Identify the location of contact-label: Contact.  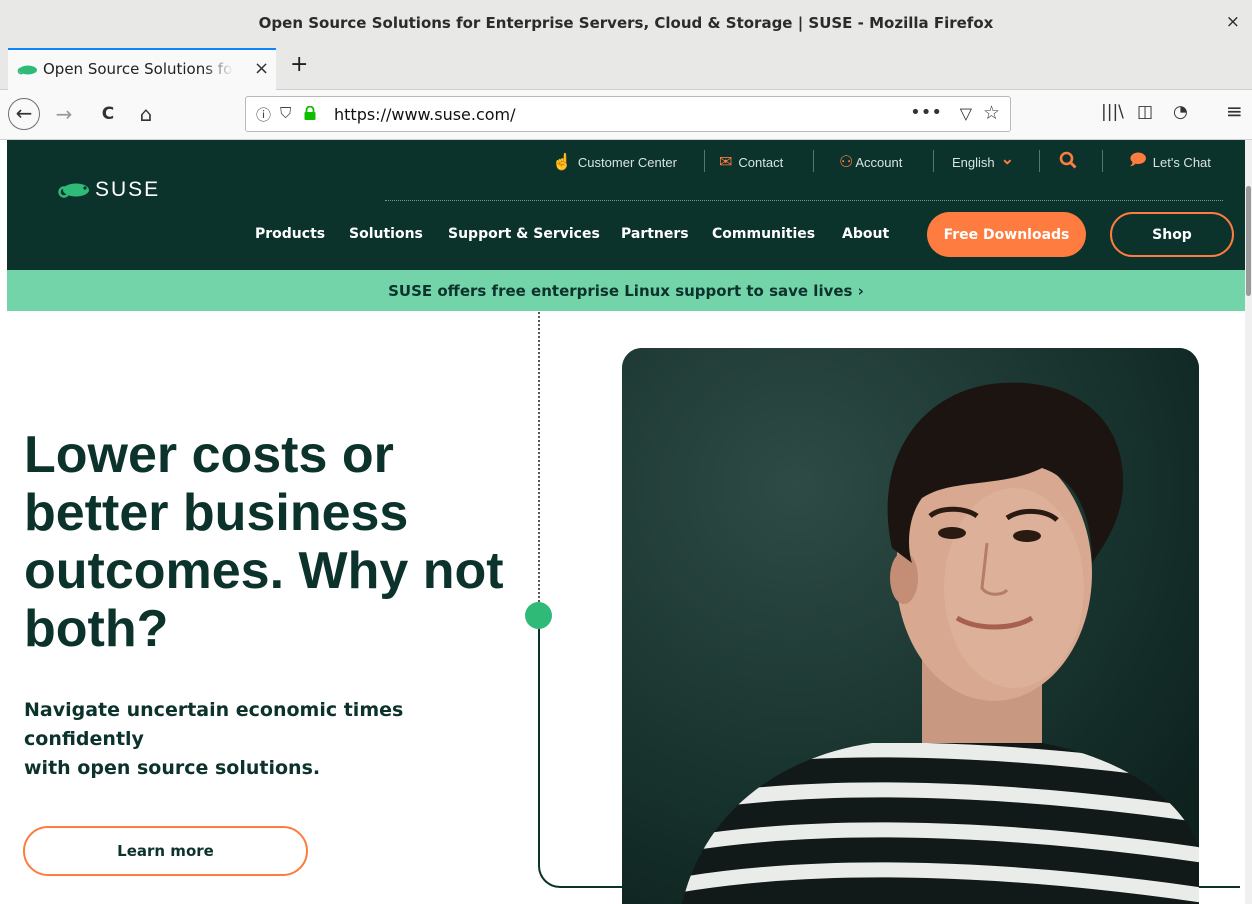
(761, 162).